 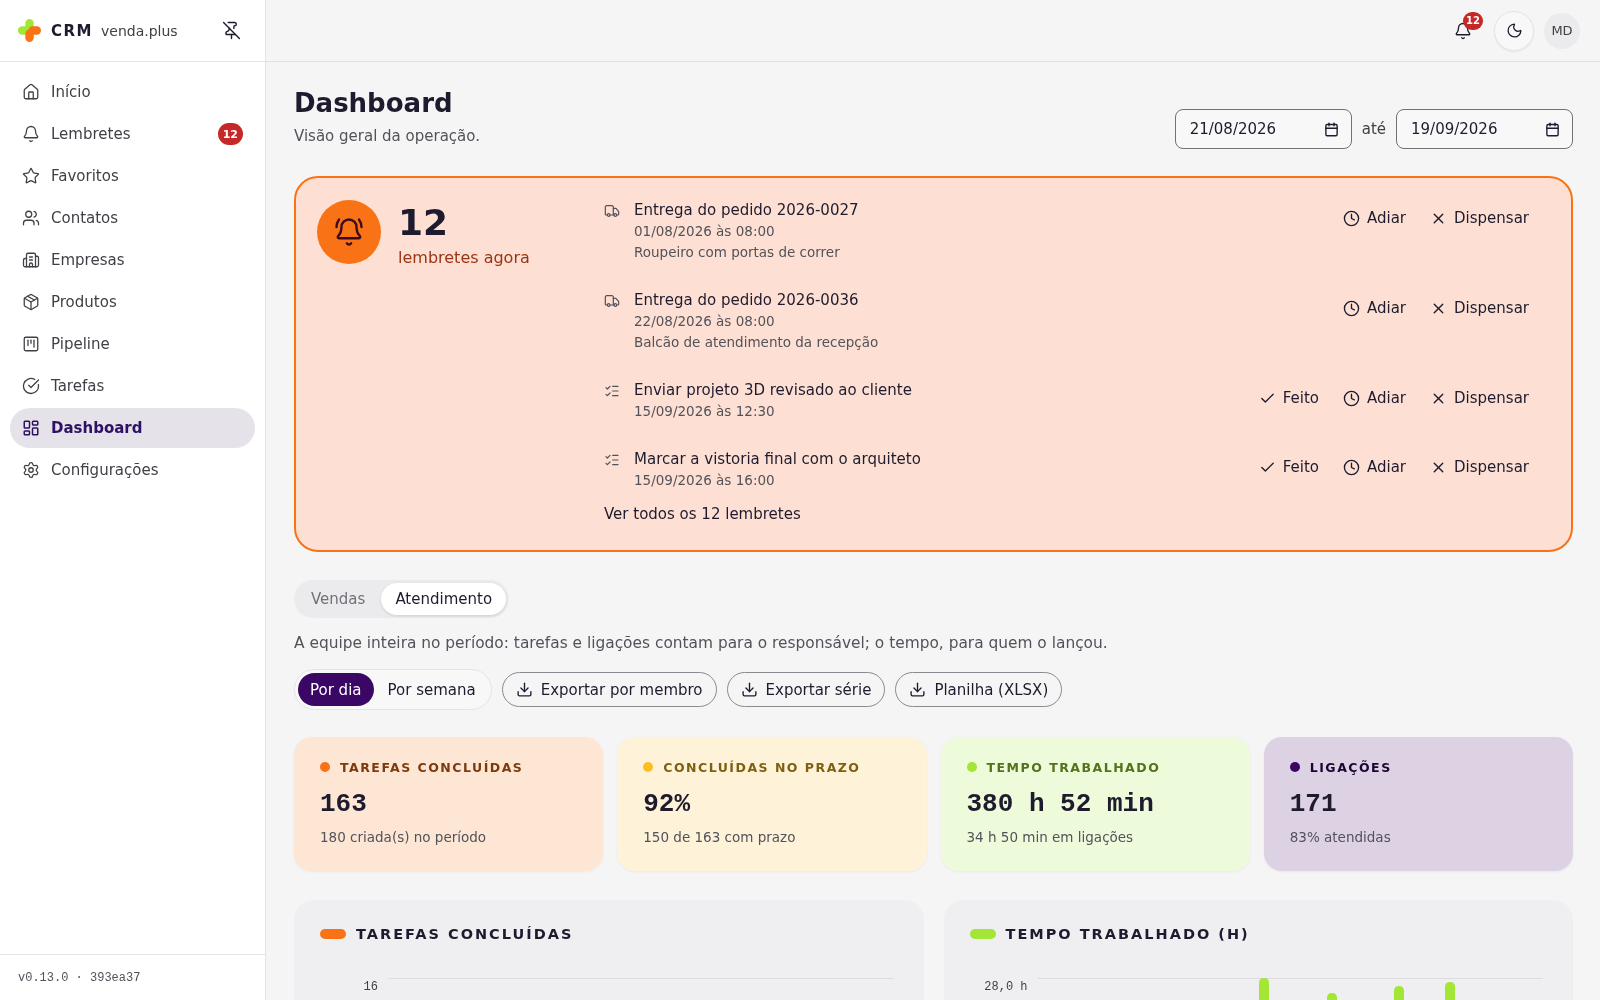 I want to click on page-title: Dashboard, so click(x=374, y=103).